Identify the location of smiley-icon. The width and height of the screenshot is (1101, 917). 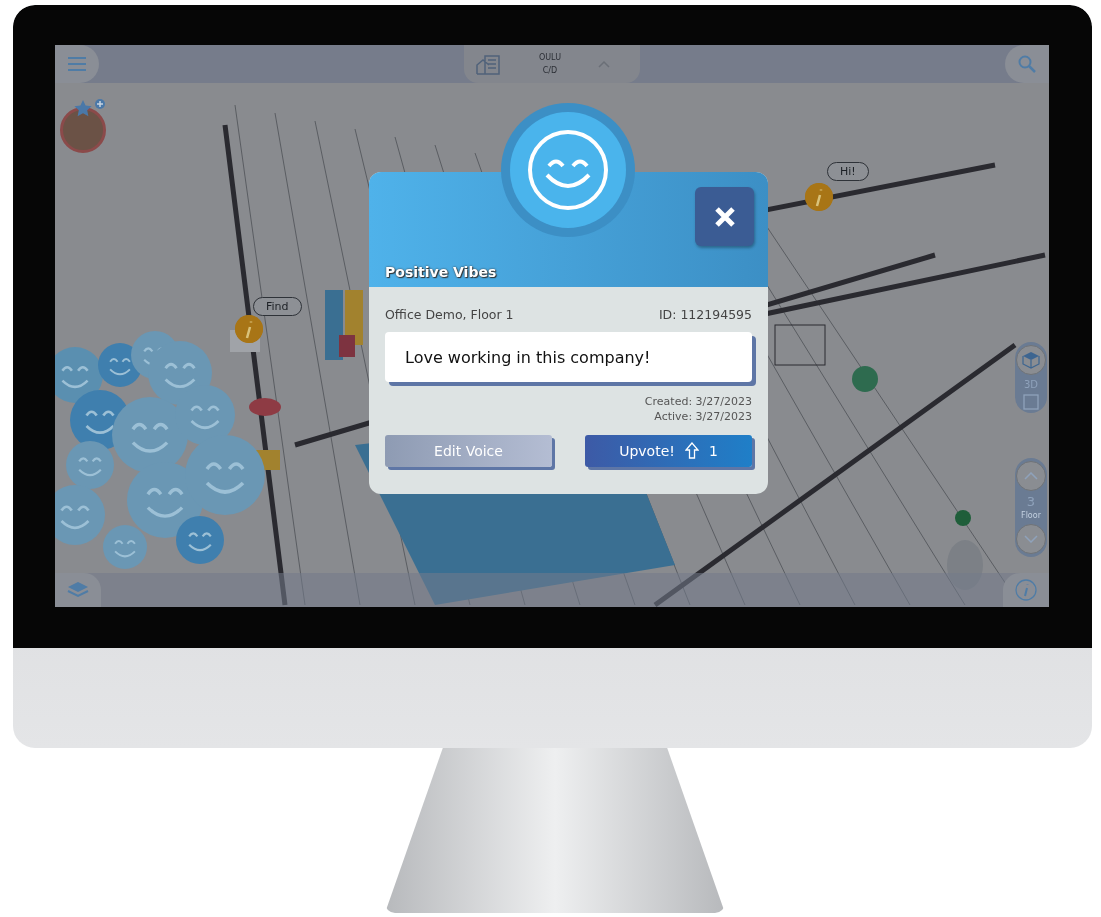
(568, 170).